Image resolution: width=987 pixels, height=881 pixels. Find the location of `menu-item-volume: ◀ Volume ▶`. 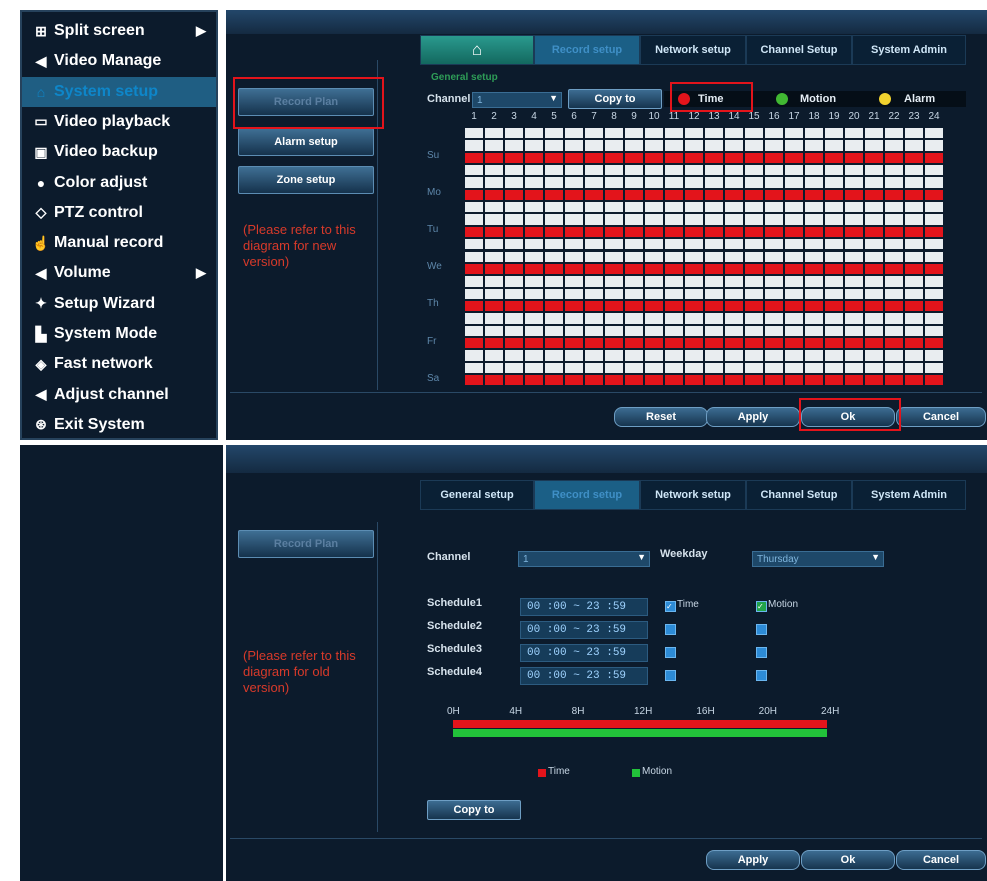

menu-item-volume: ◀ Volume ▶ is located at coordinates (119, 273).